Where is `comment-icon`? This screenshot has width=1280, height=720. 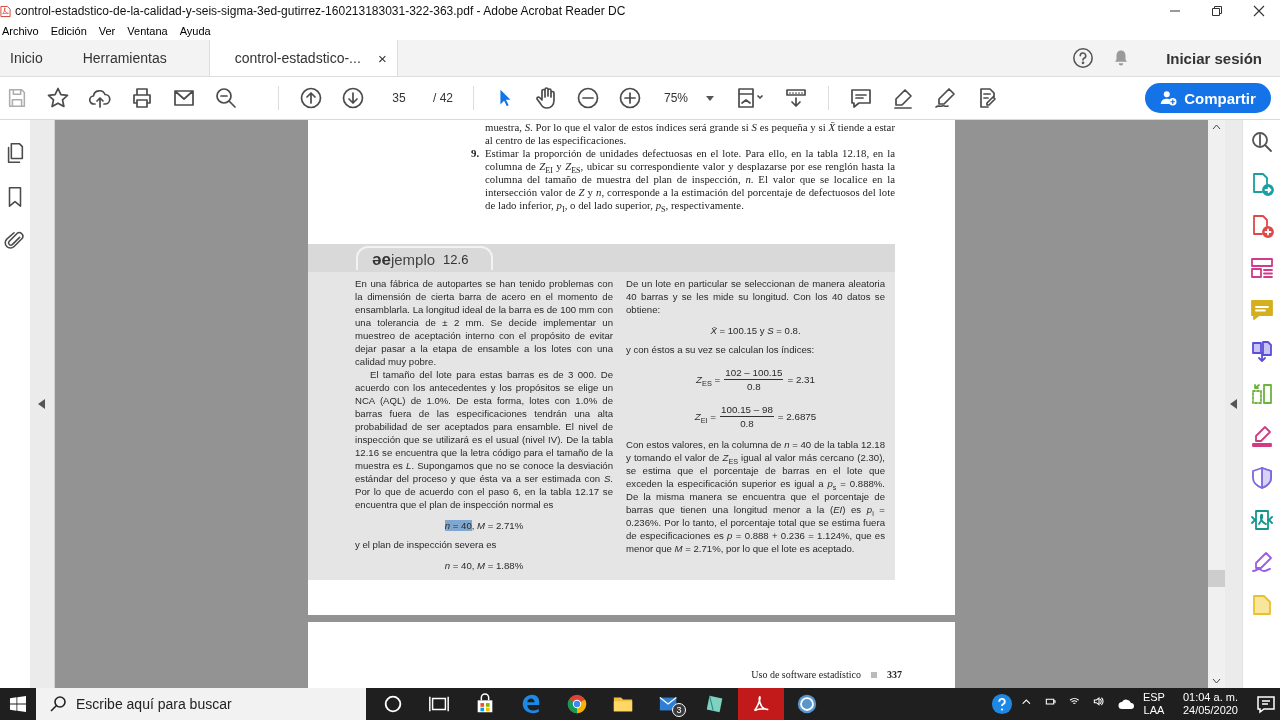 comment-icon is located at coordinates (861, 98).